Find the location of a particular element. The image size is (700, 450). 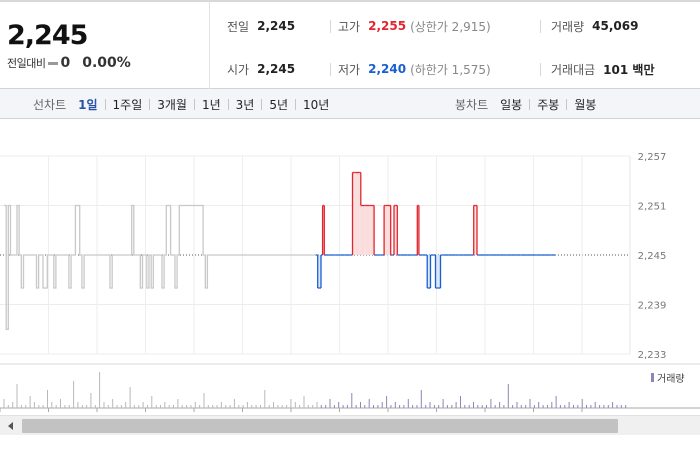

upper-limit: (상한가 2,915) is located at coordinates (450, 26).